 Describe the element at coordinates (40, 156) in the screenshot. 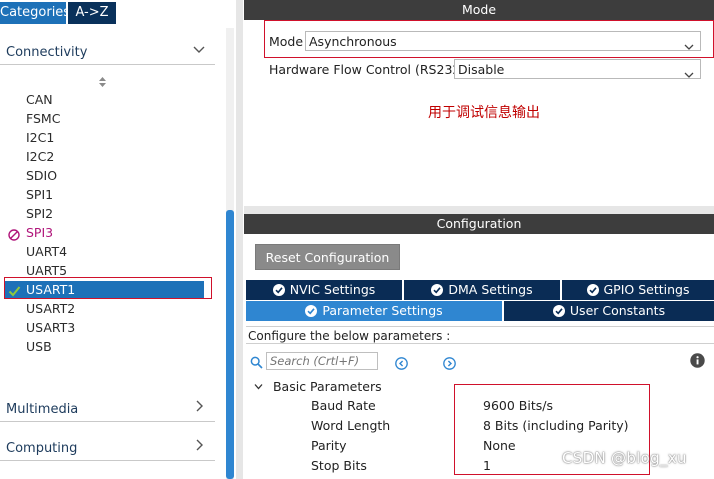

I see `peripheral-item: I2C2` at that location.